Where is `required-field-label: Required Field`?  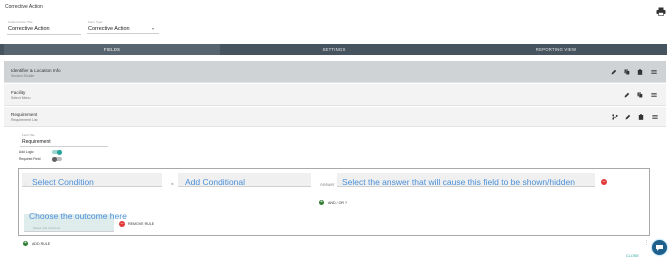 required-field-label: Required Field is located at coordinates (30, 159).